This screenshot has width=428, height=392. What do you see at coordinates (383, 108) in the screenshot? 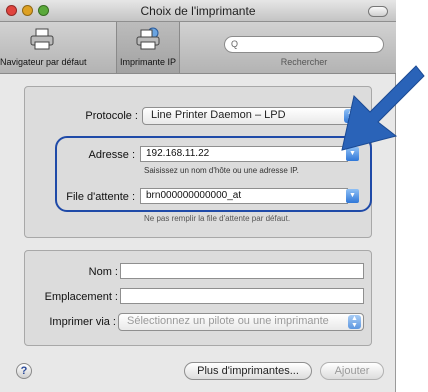
I see `callout-arrow-icon` at bounding box center [383, 108].